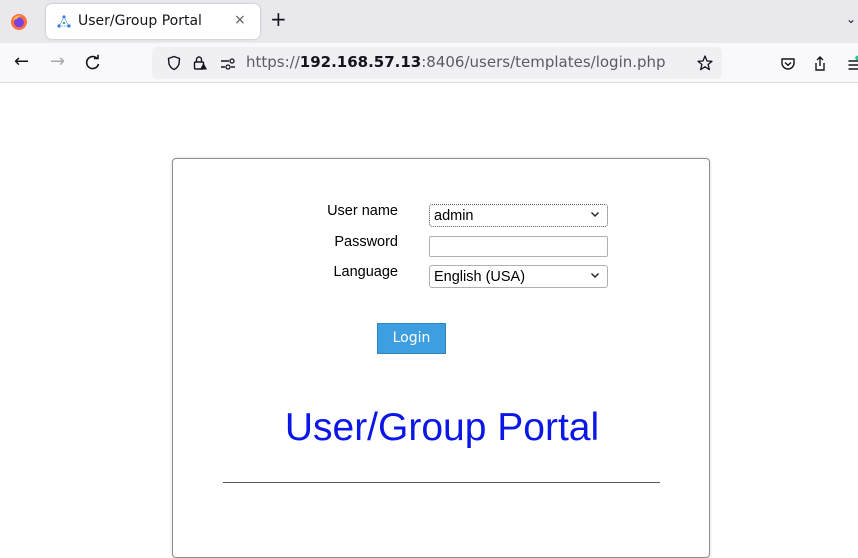 This screenshot has height=558, width=858. What do you see at coordinates (278, 19) in the screenshot?
I see `new-tab-button: +` at bounding box center [278, 19].